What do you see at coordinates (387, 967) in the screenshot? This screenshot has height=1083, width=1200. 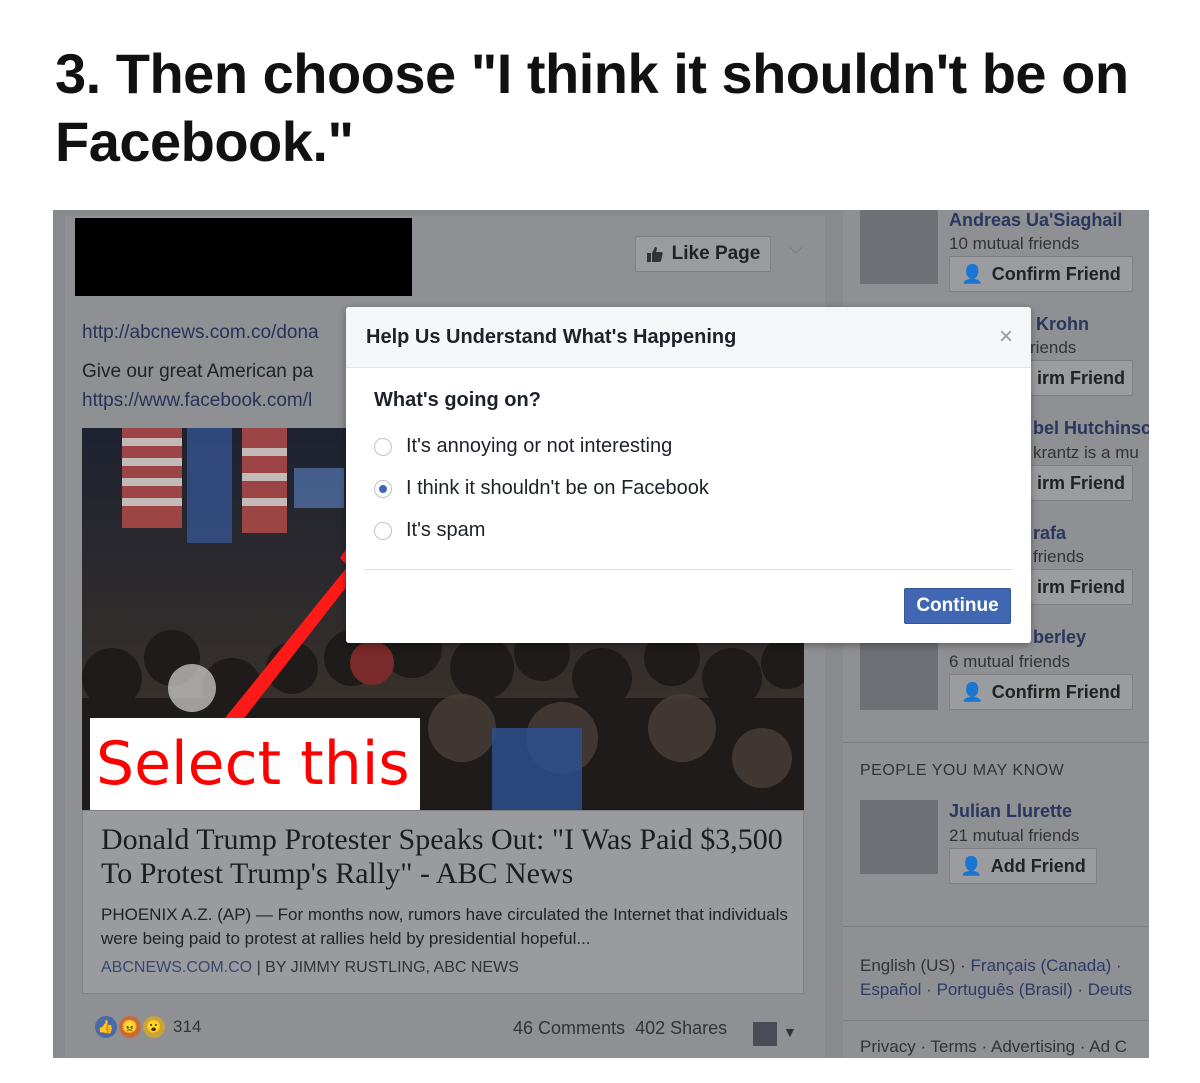 I see `article-byline: | BY JIMMY RUSTLING, ABC NEWS` at bounding box center [387, 967].